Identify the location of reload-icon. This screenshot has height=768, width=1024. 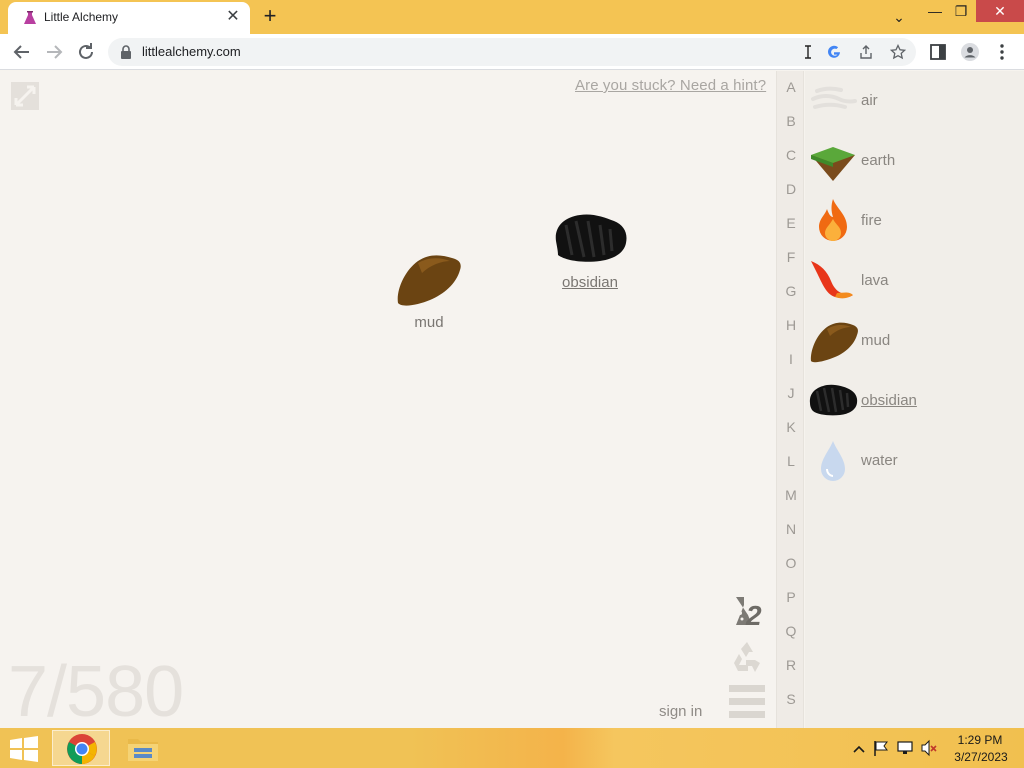
(86, 52).